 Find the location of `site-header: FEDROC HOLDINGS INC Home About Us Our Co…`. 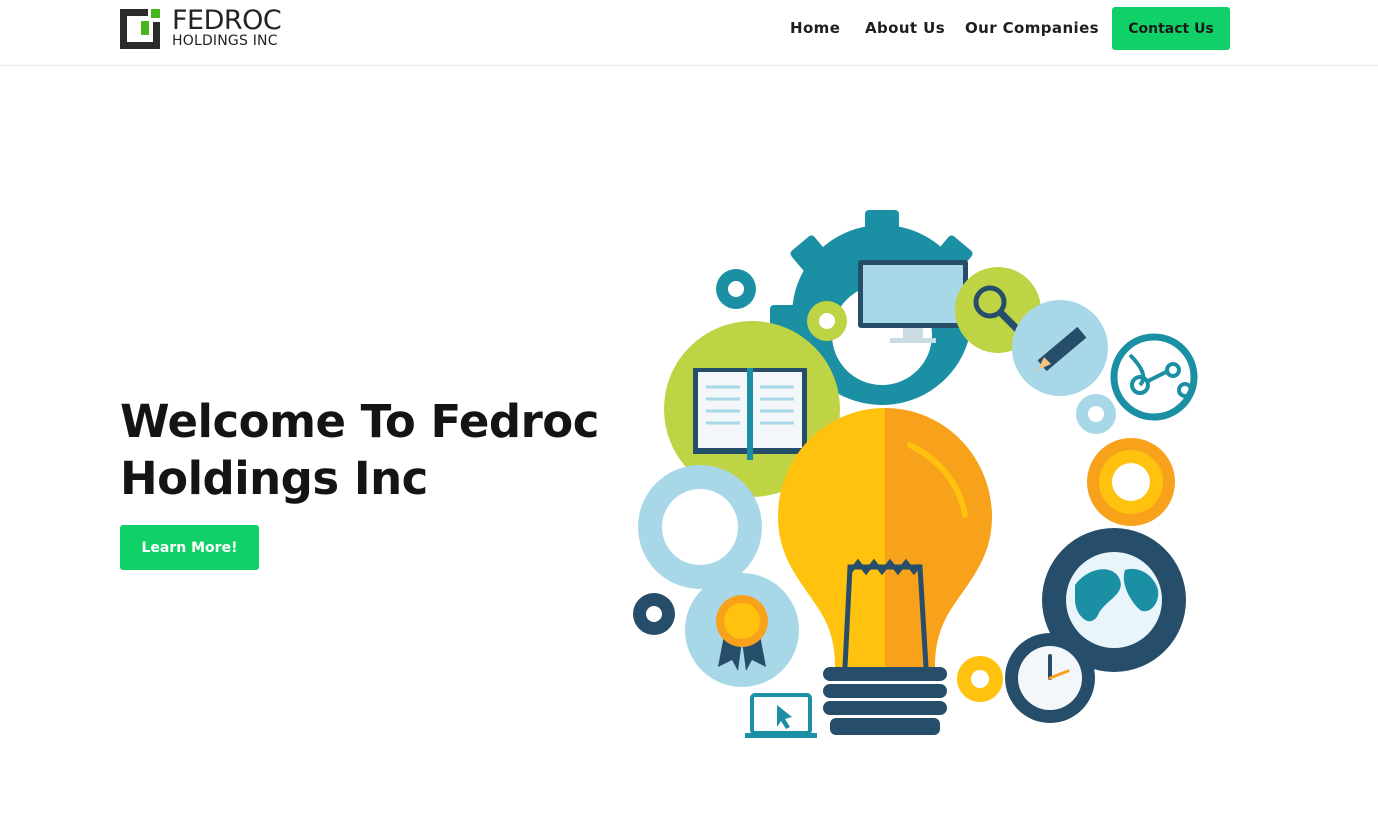

site-header: FEDROC HOLDINGS INC Home About Us Our Co… is located at coordinates (689, 33).